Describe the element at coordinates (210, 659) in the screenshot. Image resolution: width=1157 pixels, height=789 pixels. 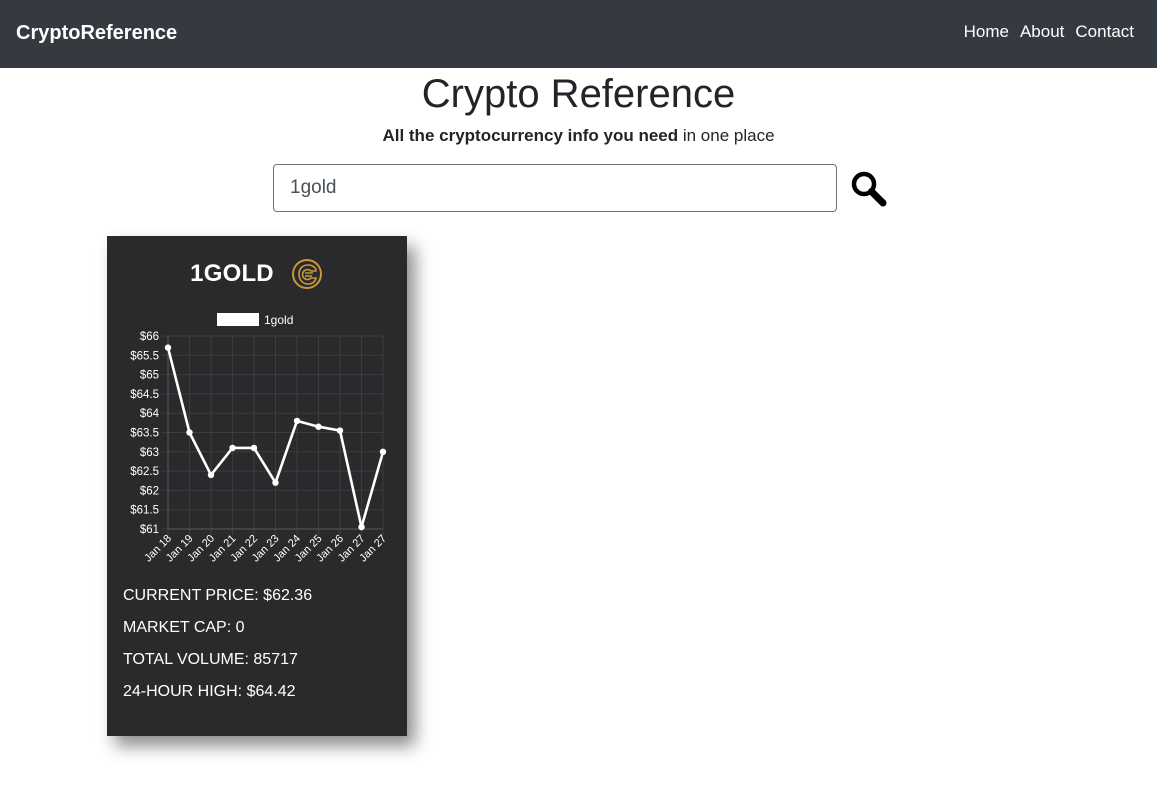
I see `stat-total-volume: TOTAL VOLUME: 85717` at that location.